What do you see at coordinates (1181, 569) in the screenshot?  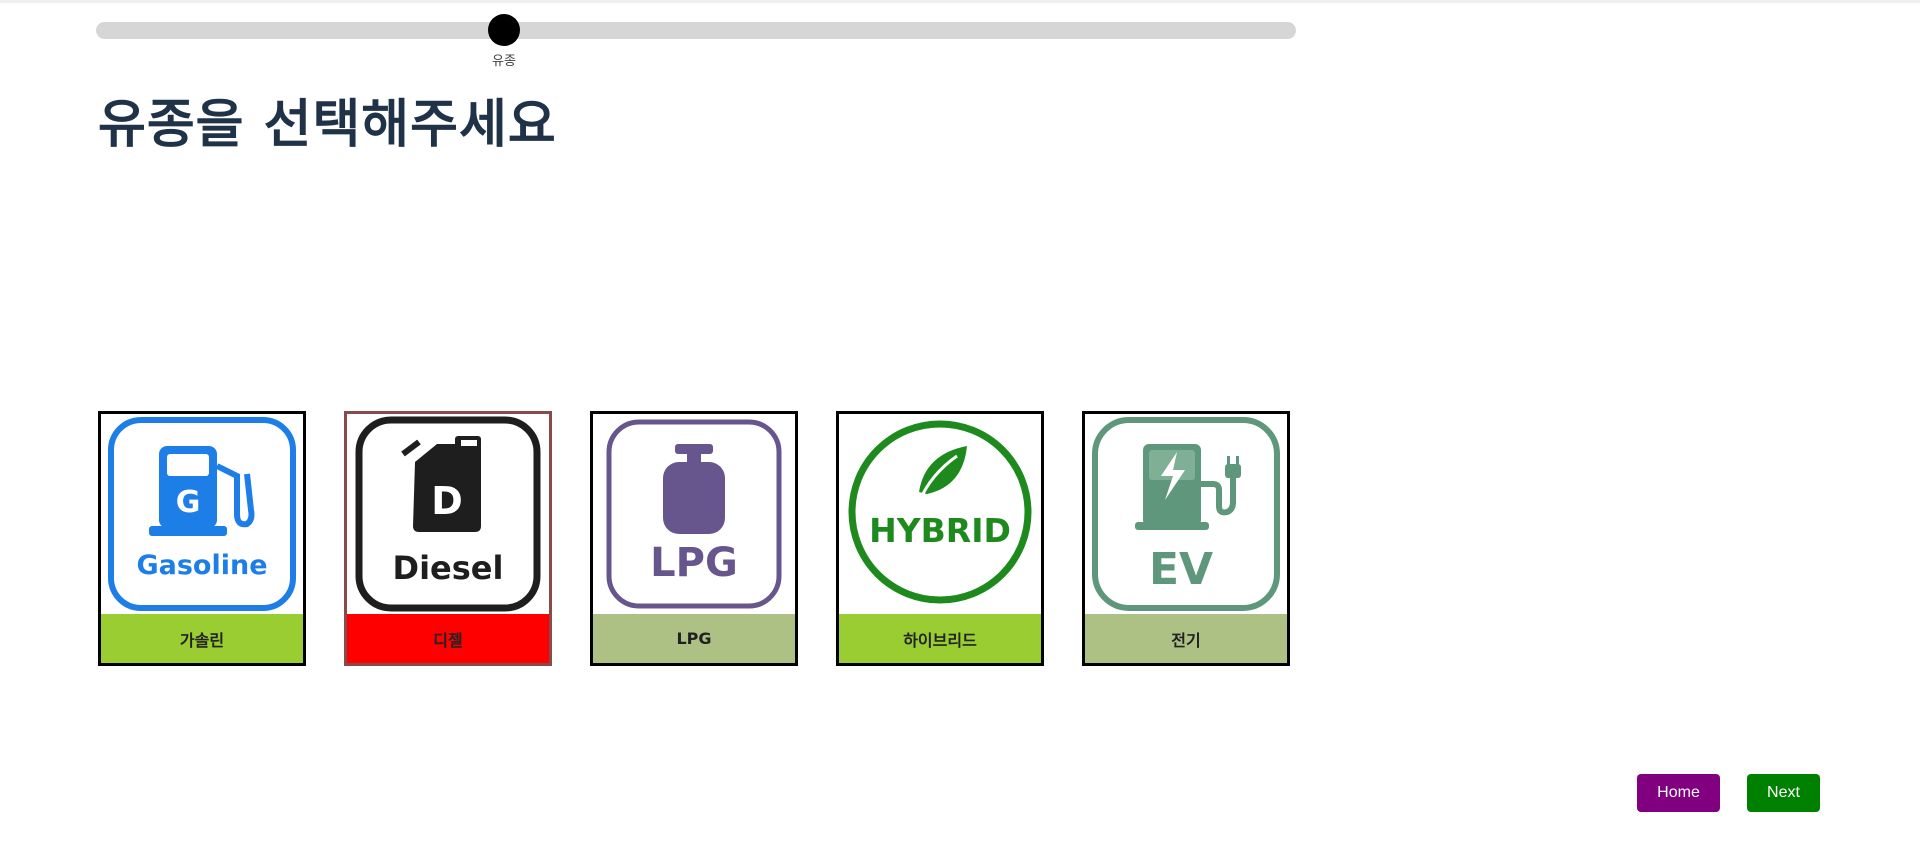 I see `ev-icon-text: EV` at bounding box center [1181, 569].